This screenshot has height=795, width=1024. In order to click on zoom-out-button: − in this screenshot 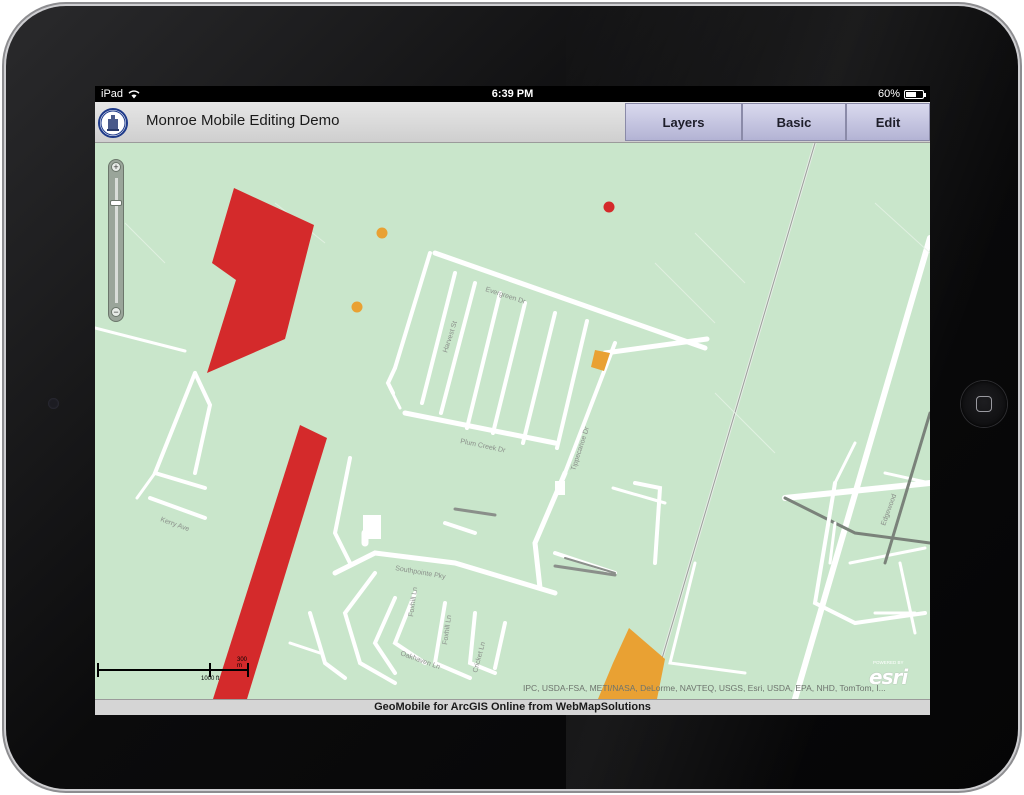, I will do `click(116, 312)`.